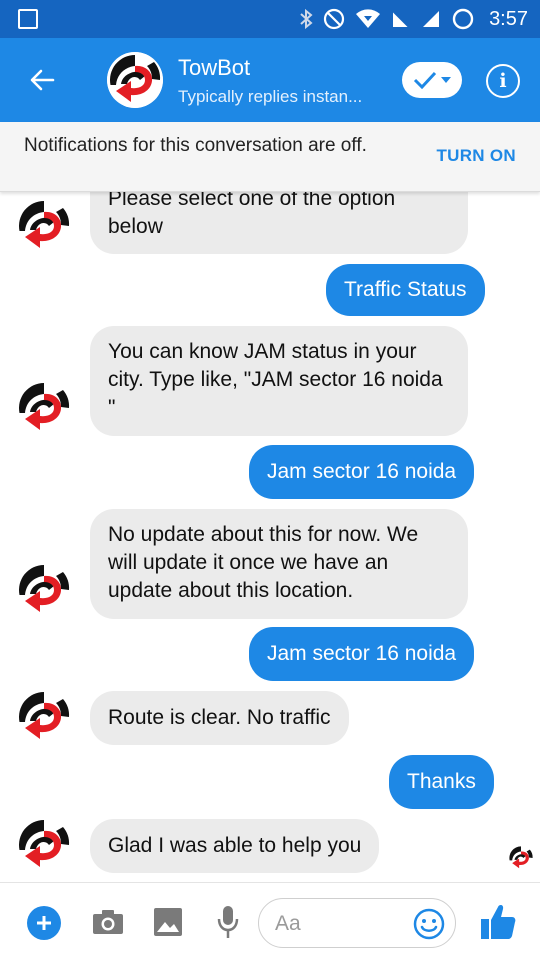 This screenshot has width=540, height=960. Describe the element at coordinates (476, 156) in the screenshot. I see `turn-on-button: TURN ON` at that location.